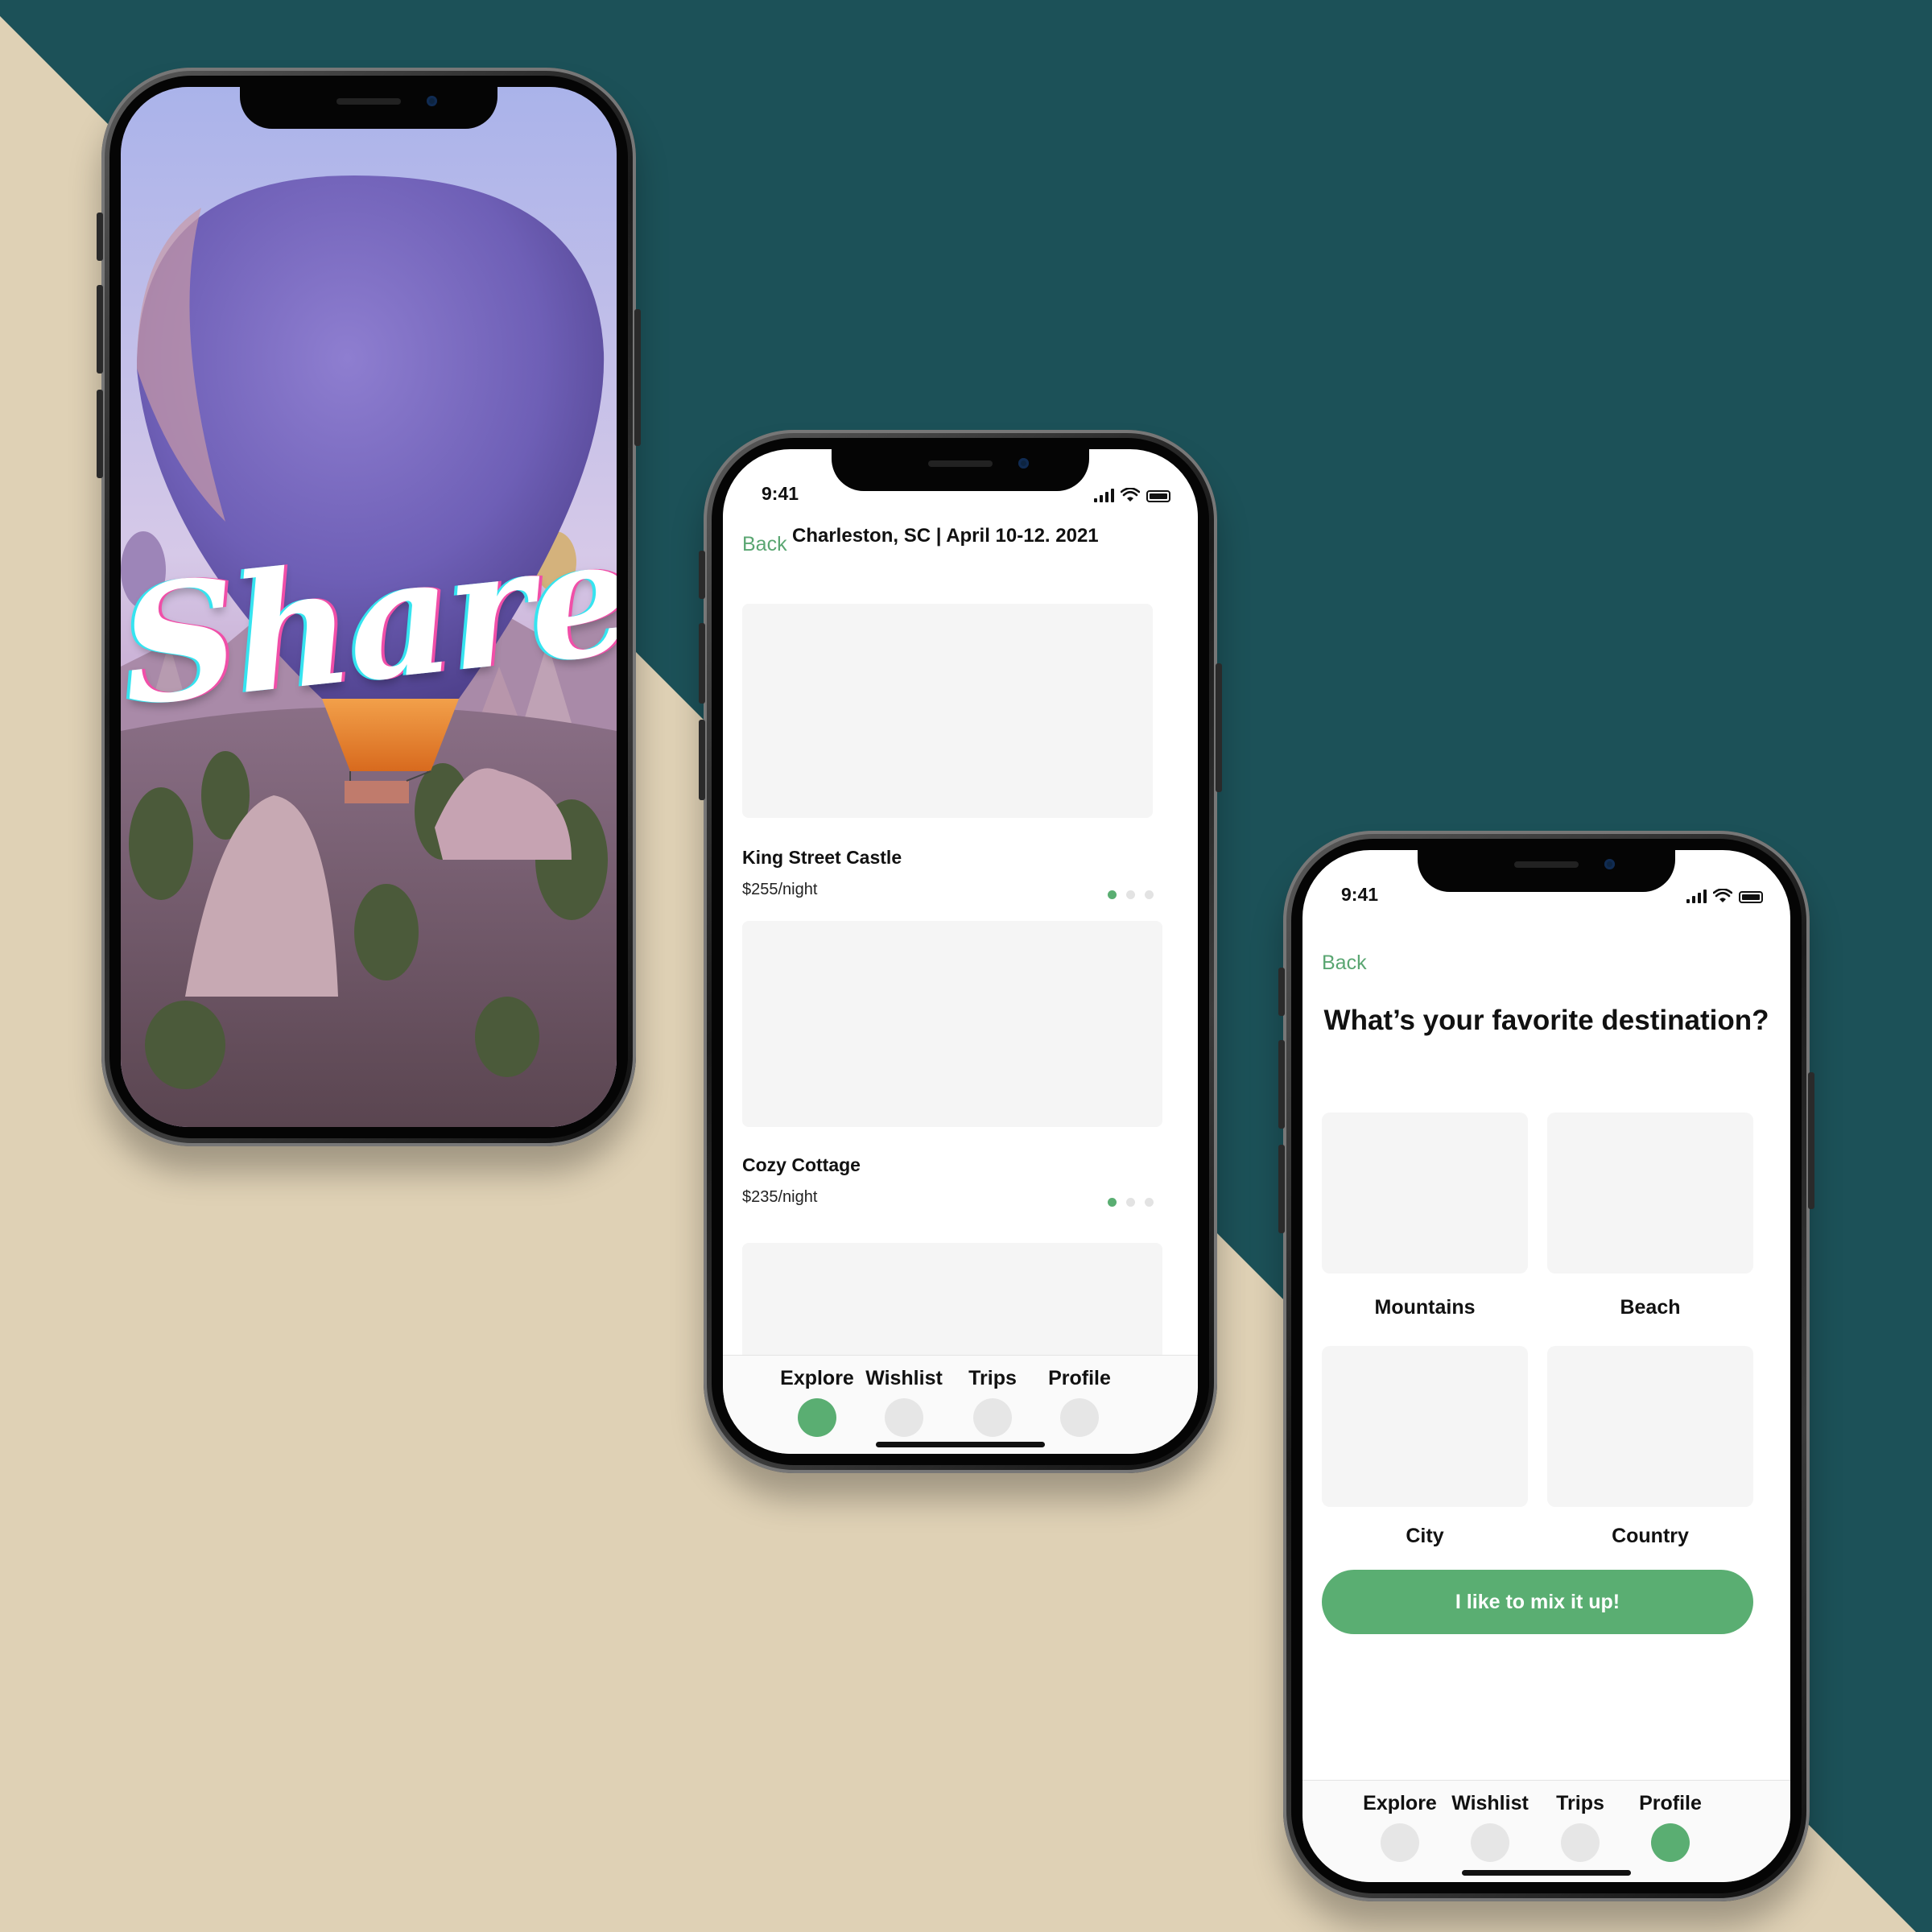  What do you see at coordinates (1425, 1426) in the screenshot?
I see `destination-option-city` at bounding box center [1425, 1426].